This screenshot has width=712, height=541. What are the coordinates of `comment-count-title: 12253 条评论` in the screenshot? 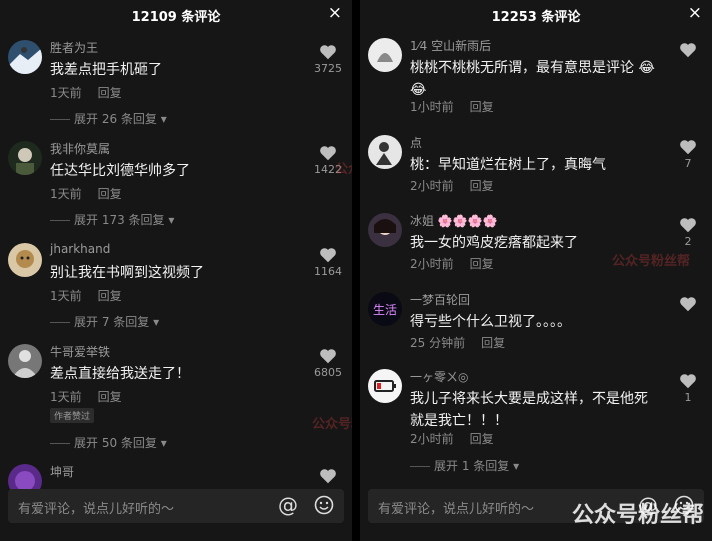 It's located at (536, 17).